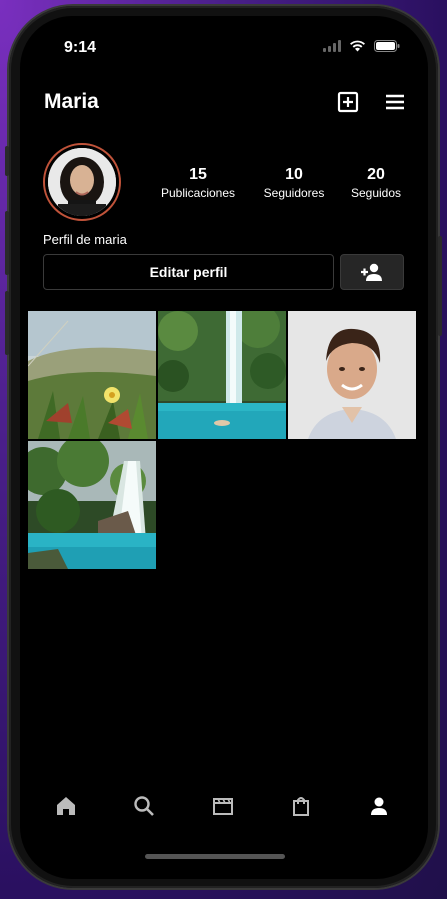 The height and width of the screenshot is (899, 447). Describe the element at coordinates (66, 806) in the screenshot. I see `home-icon` at that location.